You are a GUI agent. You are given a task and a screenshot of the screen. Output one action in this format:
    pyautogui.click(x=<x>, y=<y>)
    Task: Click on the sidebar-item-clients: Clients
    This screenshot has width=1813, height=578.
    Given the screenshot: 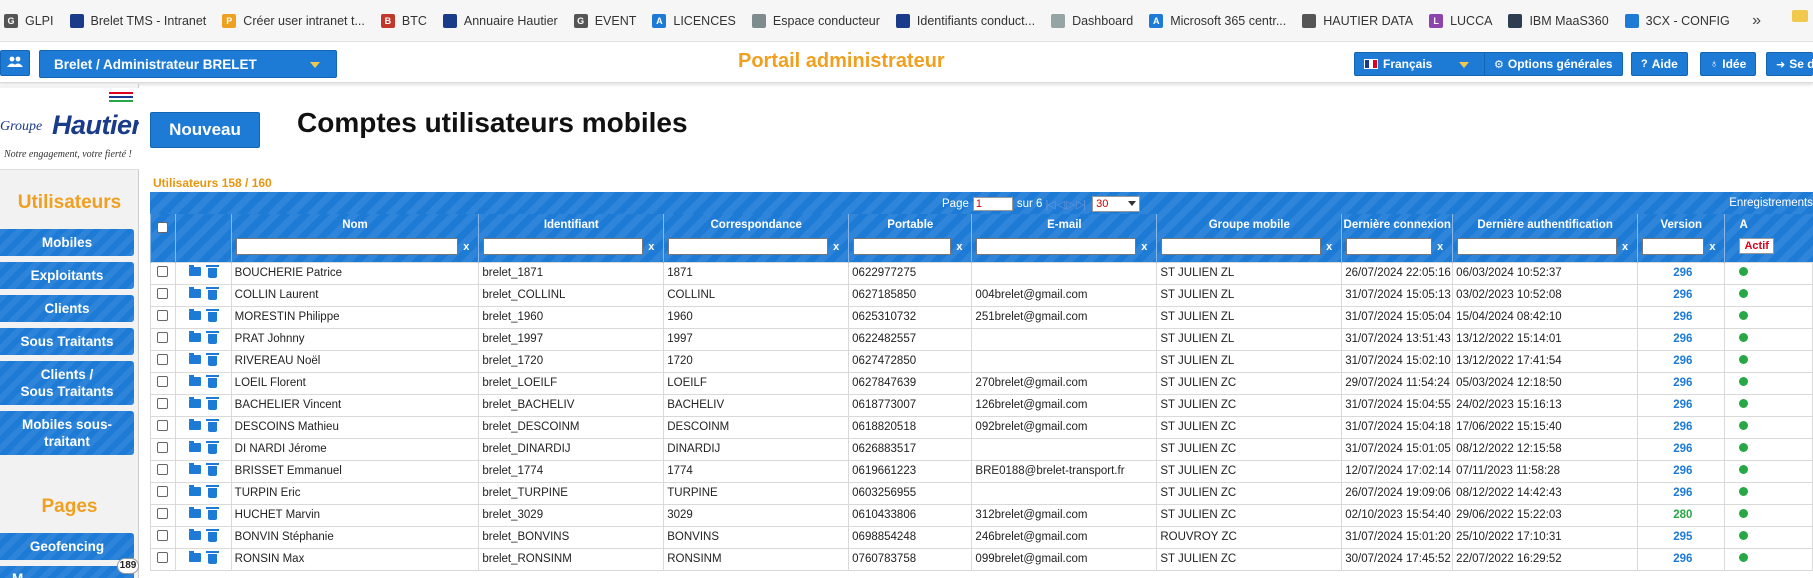 What is the action you would take?
    pyautogui.click(x=67, y=308)
    